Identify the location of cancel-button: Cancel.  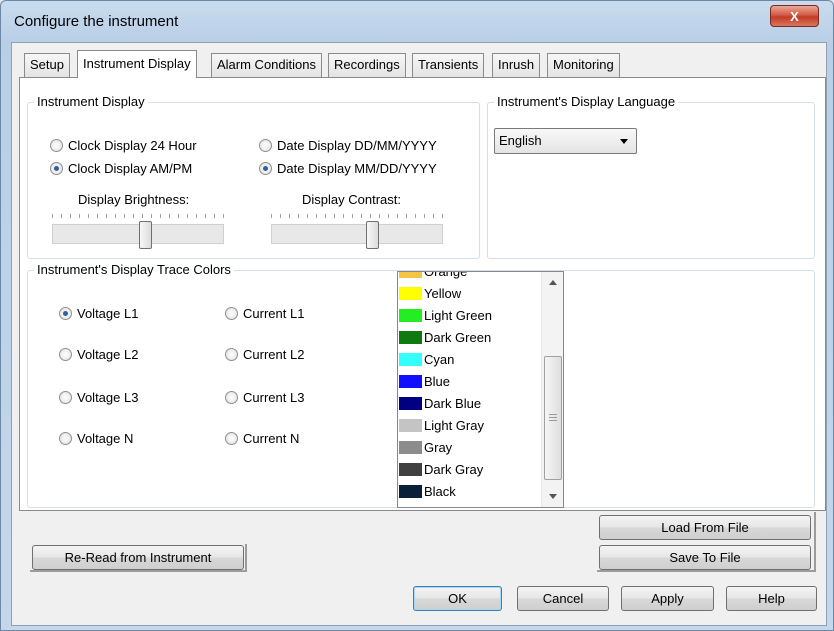
(563, 598).